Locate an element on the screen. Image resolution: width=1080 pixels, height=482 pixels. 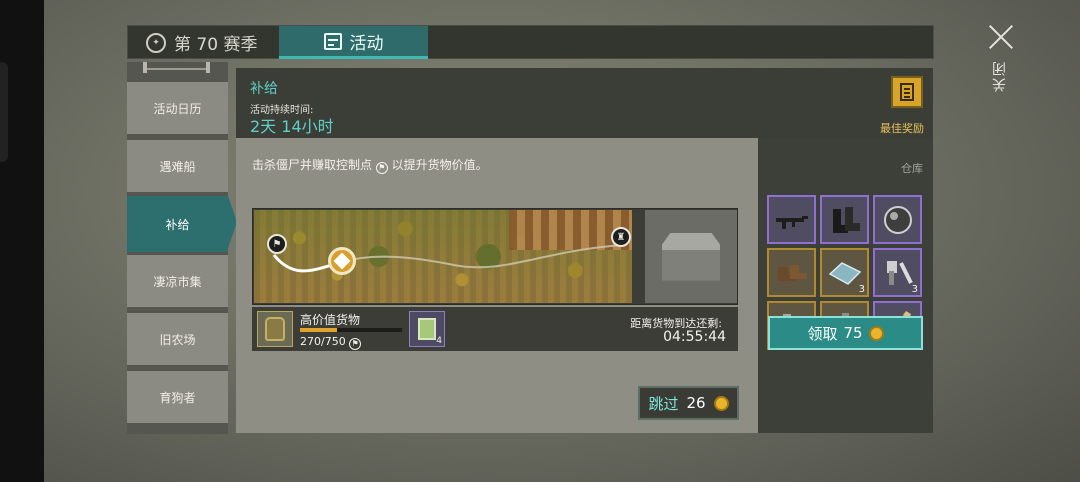
event-header: 补给 活动持续时间: 2天 14小时 最佳奖励 is located at coordinates (584, 103).